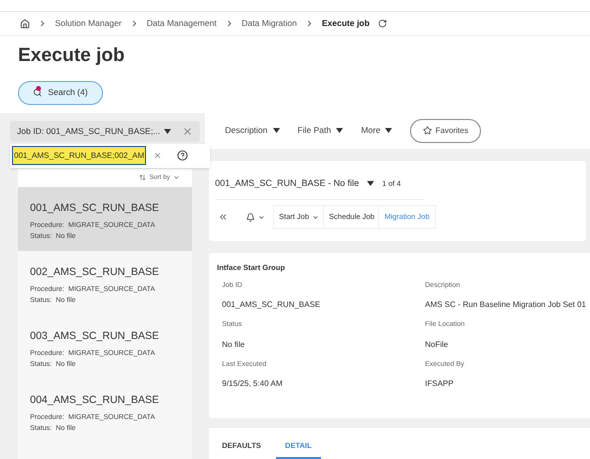  Describe the element at coordinates (506, 305) in the screenshot. I see `field-value: AMS SC - Run Baseline Migration Job Set 01` at that location.